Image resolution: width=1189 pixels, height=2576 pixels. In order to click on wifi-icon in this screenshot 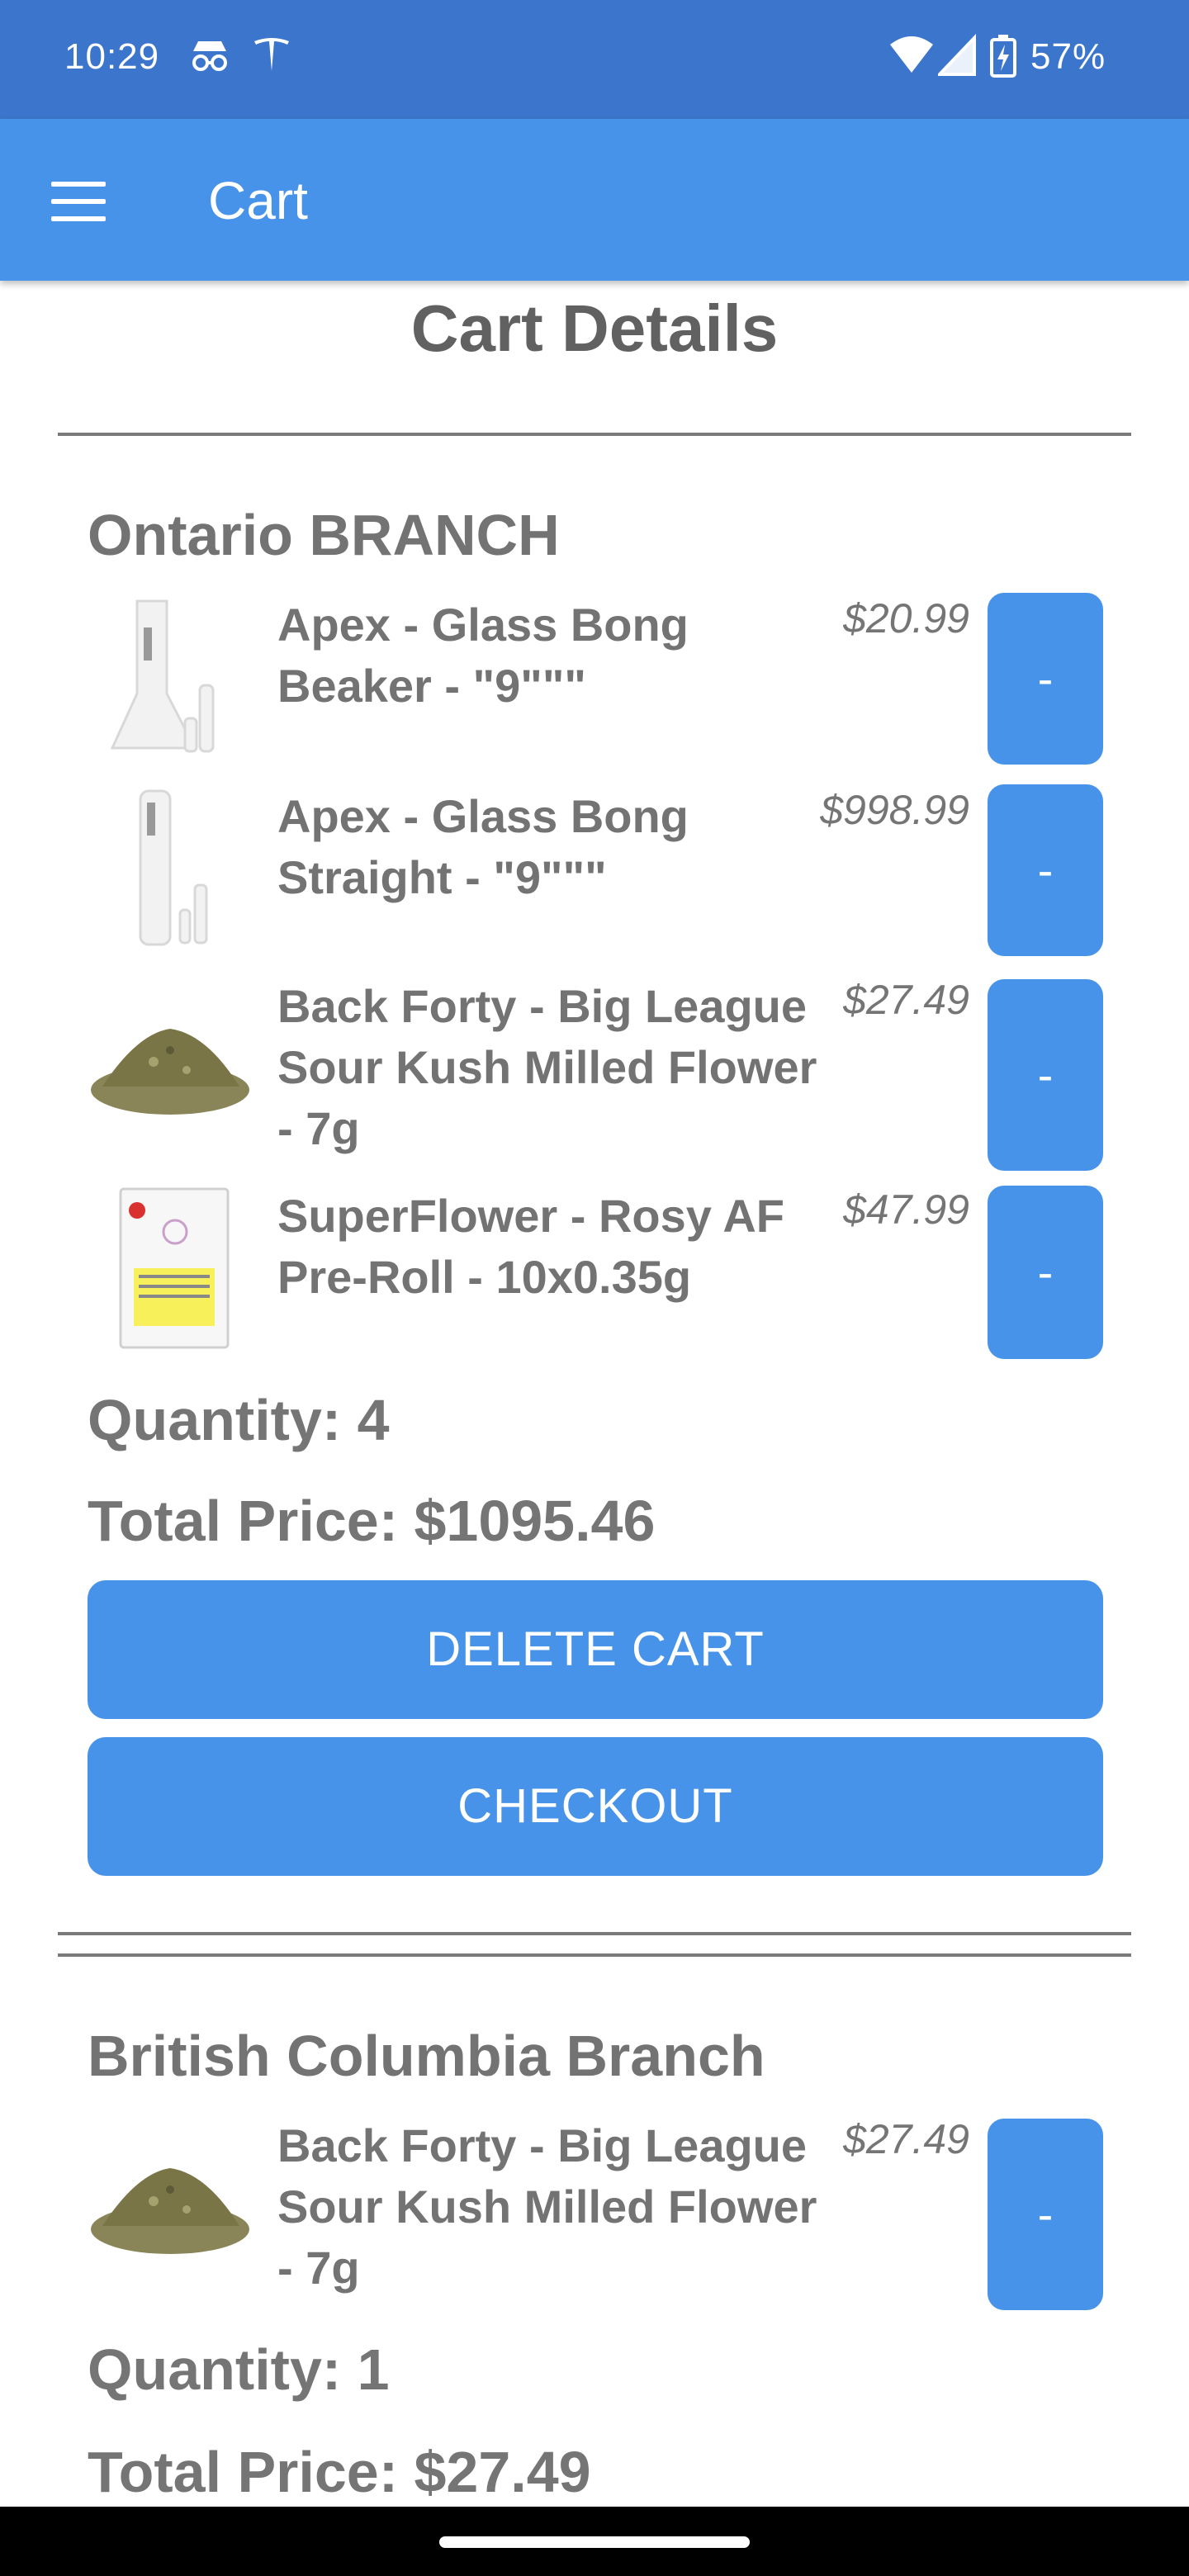, I will do `click(911, 54)`.